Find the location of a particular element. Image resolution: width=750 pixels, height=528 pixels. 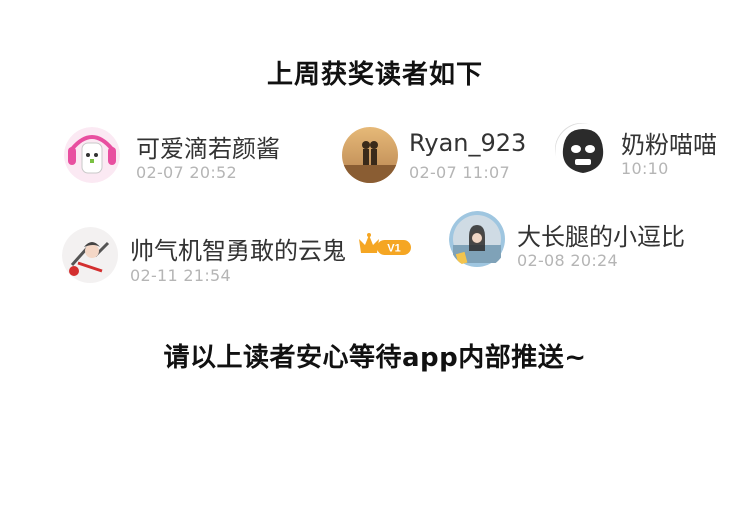

winner-item: 大长腿的小逗比 02-08 20:24 is located at coordinates (579, 243).